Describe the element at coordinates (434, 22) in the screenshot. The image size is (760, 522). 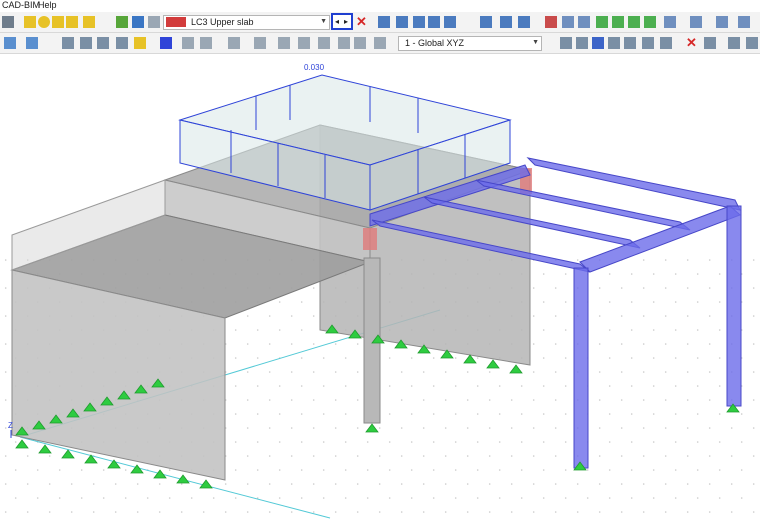
I see `xxx-icon` at that location.